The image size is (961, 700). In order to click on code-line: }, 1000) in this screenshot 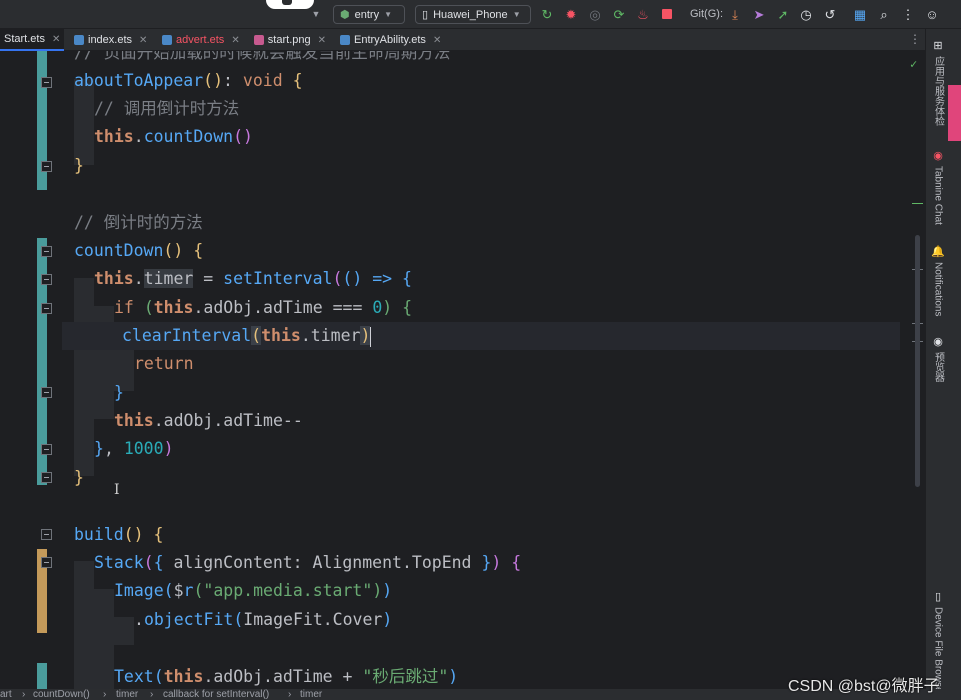, I will do `click(134, 448)`.